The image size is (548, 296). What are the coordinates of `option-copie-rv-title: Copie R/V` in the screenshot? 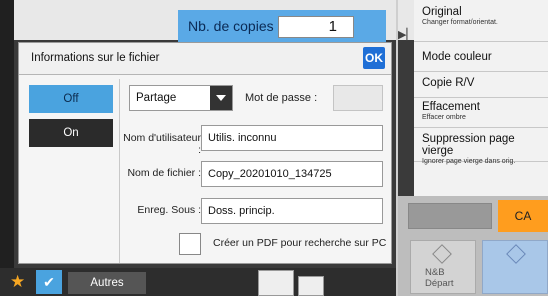 It's located at (448, 83).